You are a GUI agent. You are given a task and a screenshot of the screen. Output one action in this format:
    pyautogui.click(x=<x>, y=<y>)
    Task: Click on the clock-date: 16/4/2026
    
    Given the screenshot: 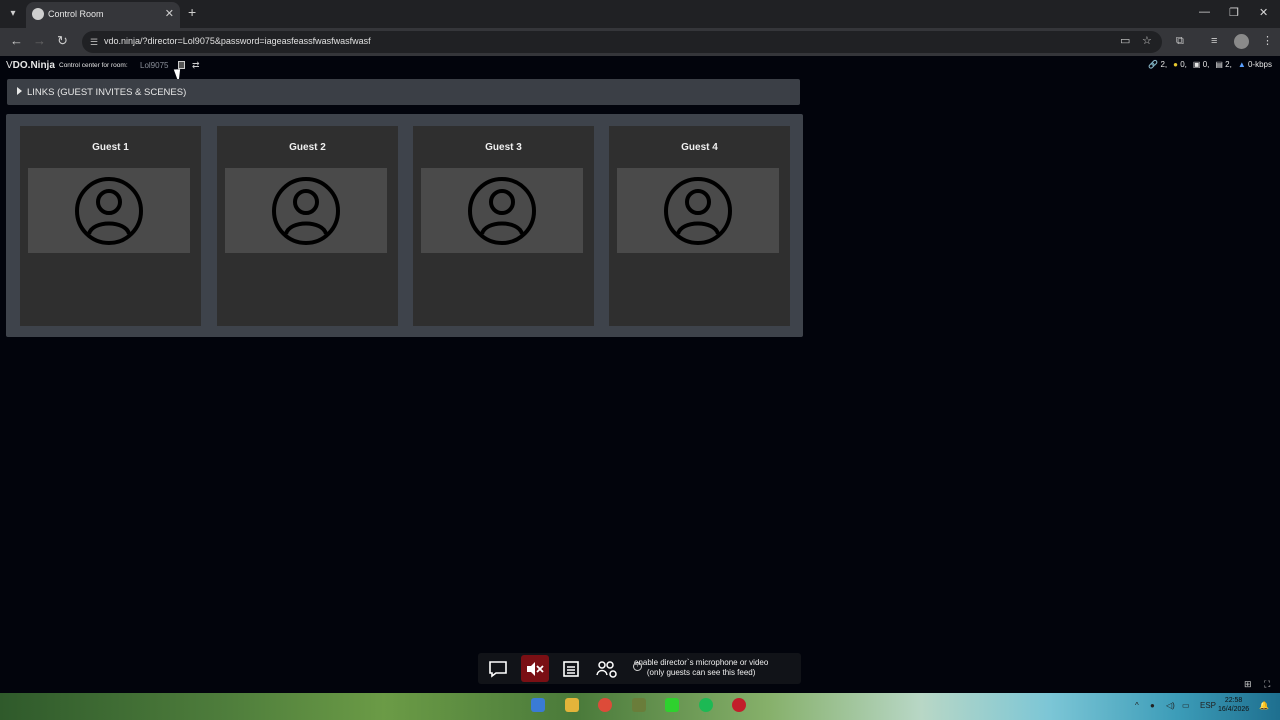 What is the action you would take?
    pyautogui.click(x=1234, y=709)
    